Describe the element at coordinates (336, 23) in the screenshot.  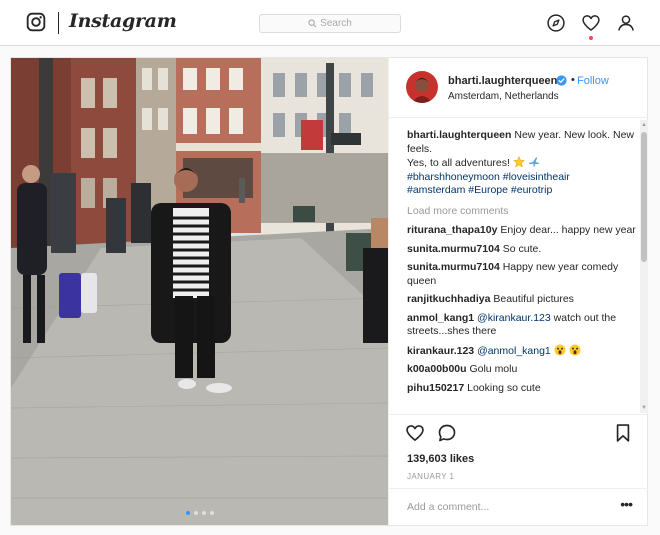
I see `search-placeholder: Search` at that location.